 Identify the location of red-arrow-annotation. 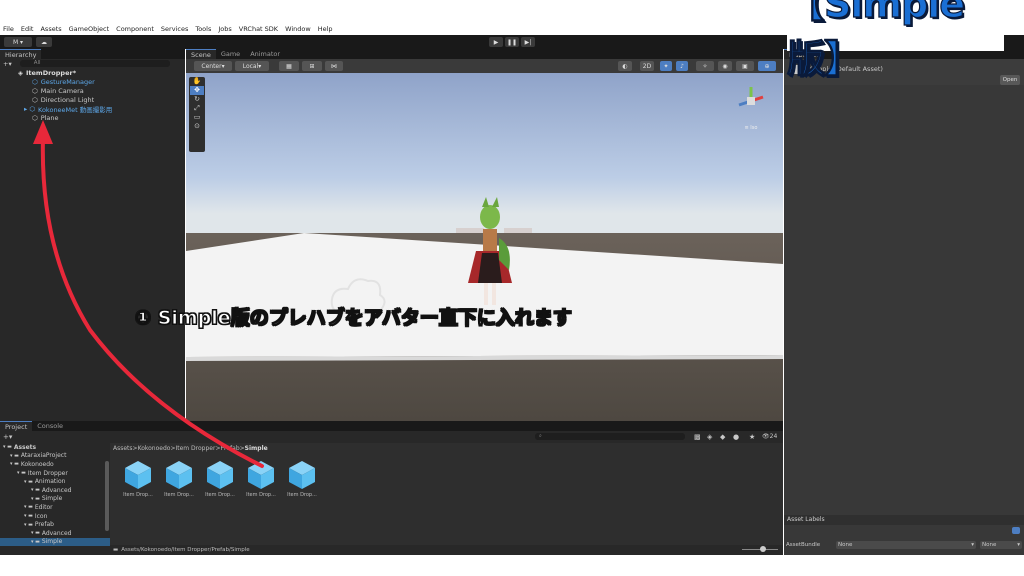
(148, 294).